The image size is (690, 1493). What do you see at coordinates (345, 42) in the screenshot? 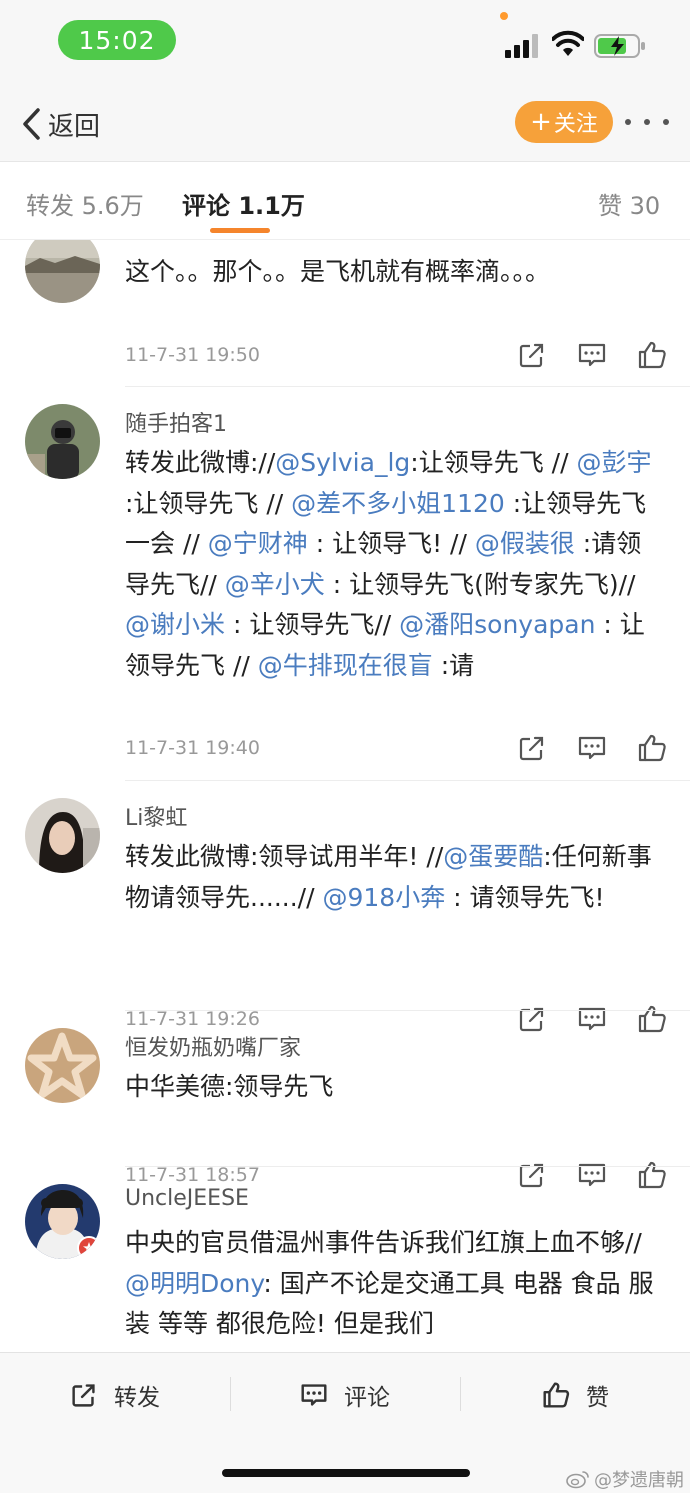
I see `status-bar: 15:02` at bounding box center [345, 42].